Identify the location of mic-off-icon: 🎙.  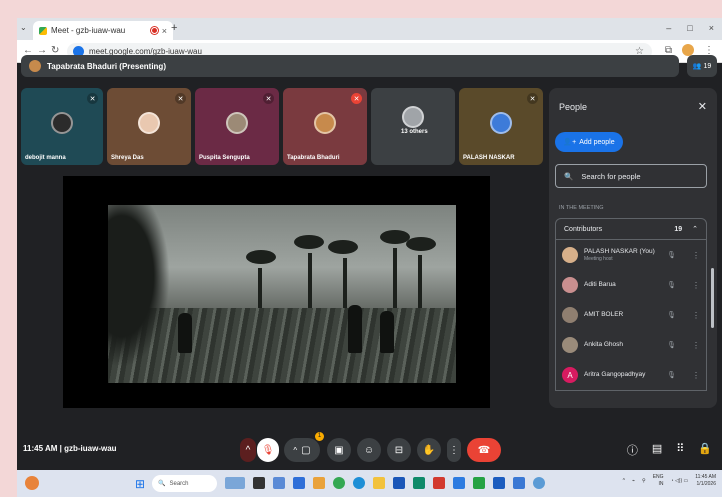
(671, 255).